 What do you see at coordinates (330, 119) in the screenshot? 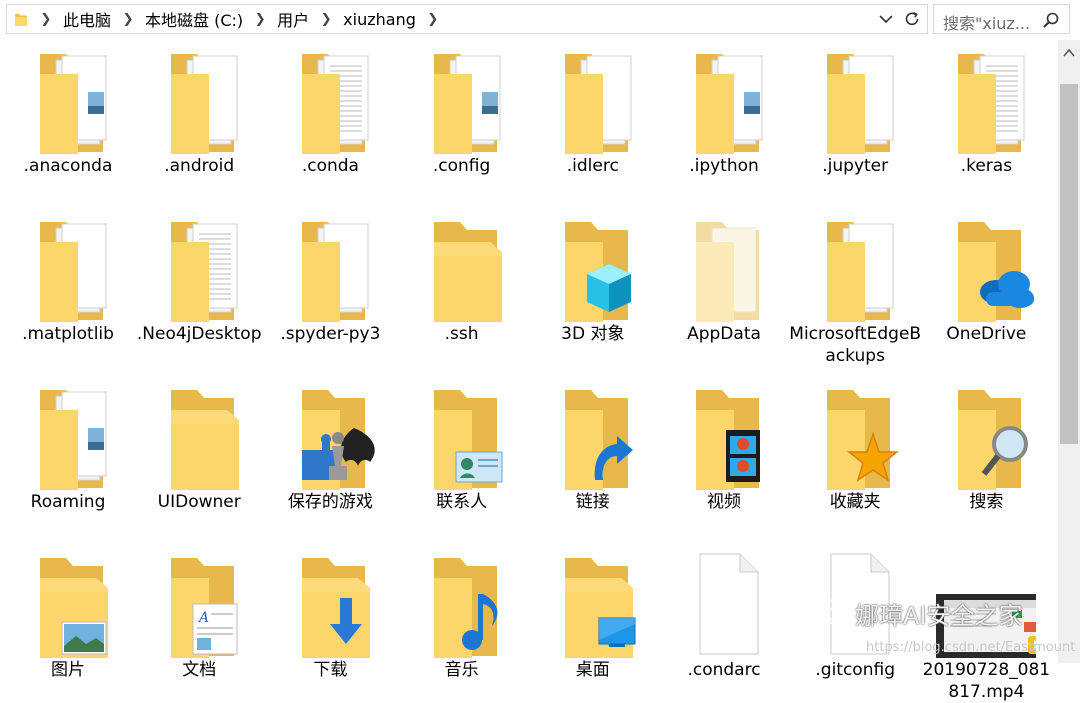
I see `file-item: .conda` at bounding box center [330, 119].